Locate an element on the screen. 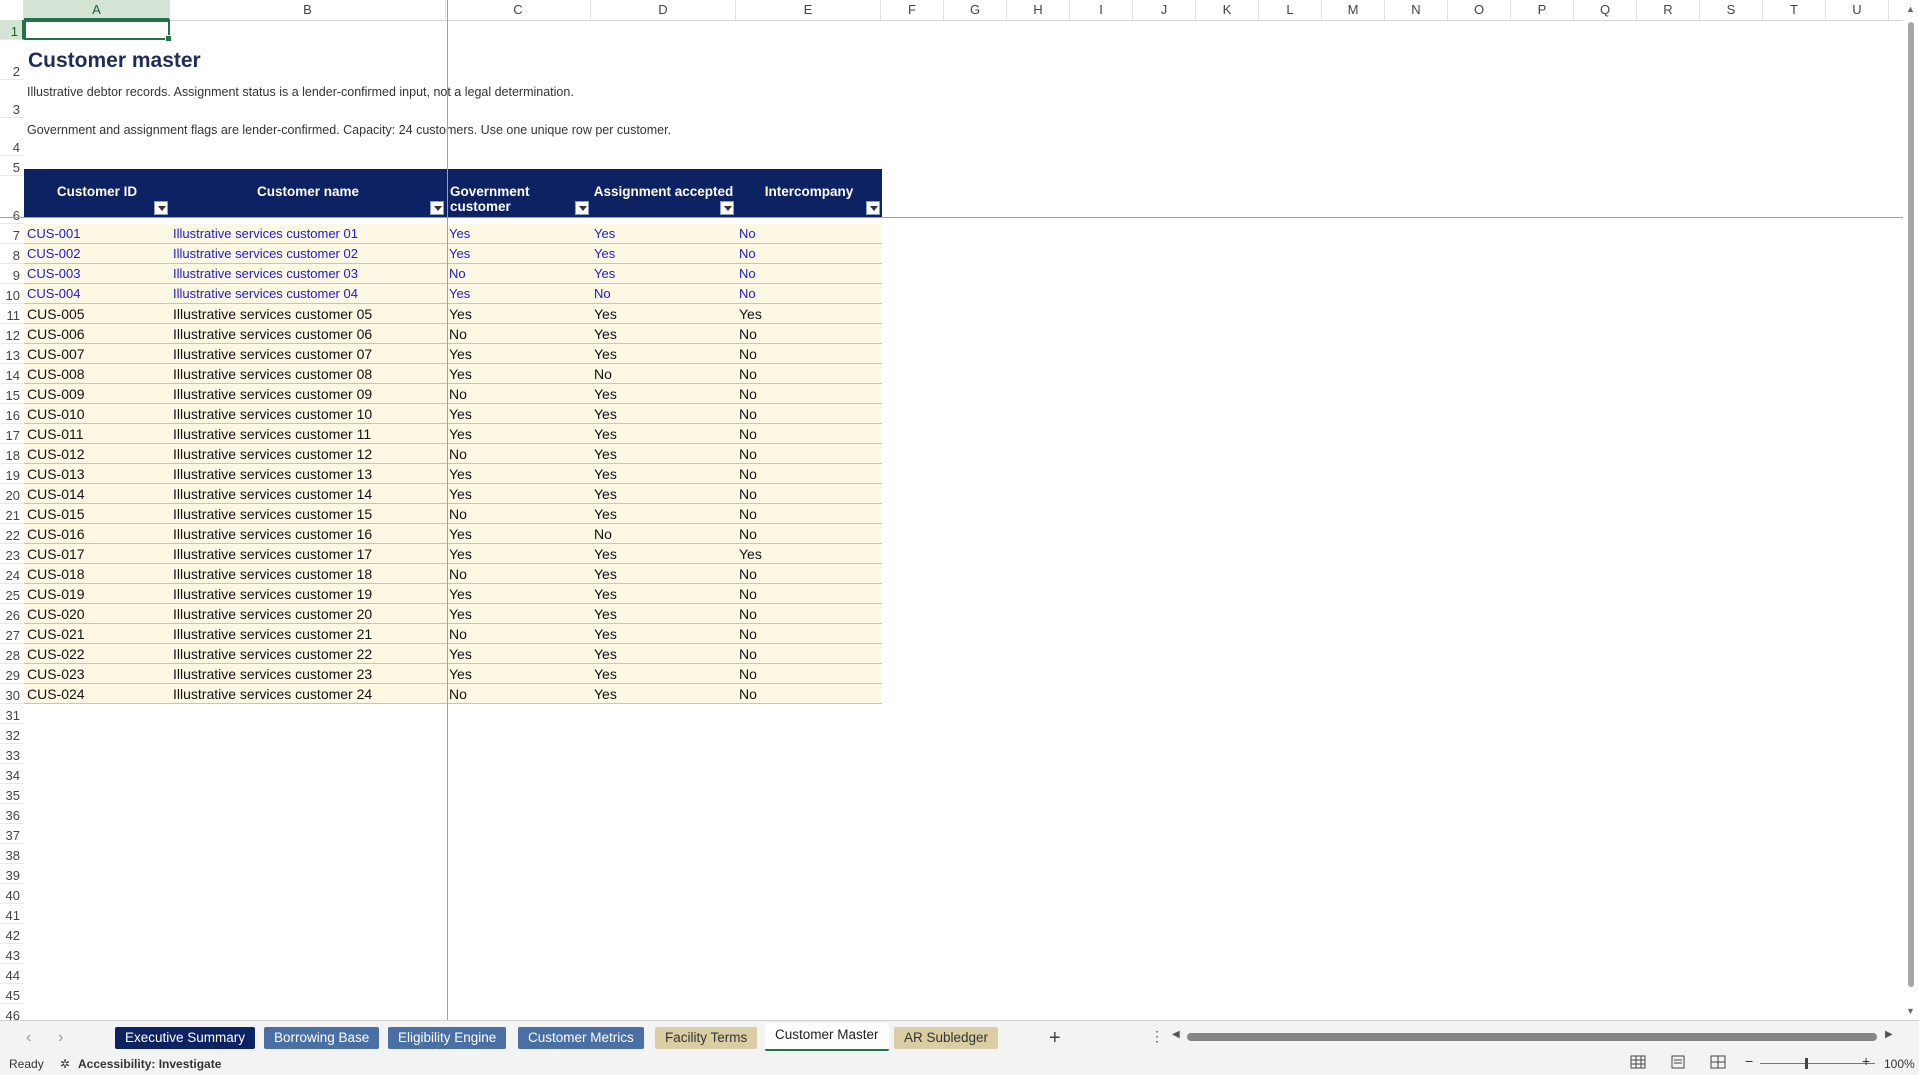 This screenshot has width=1919, height=1075. table-cell: Illustrative services customer 18 is located at coordinates (308, 574).